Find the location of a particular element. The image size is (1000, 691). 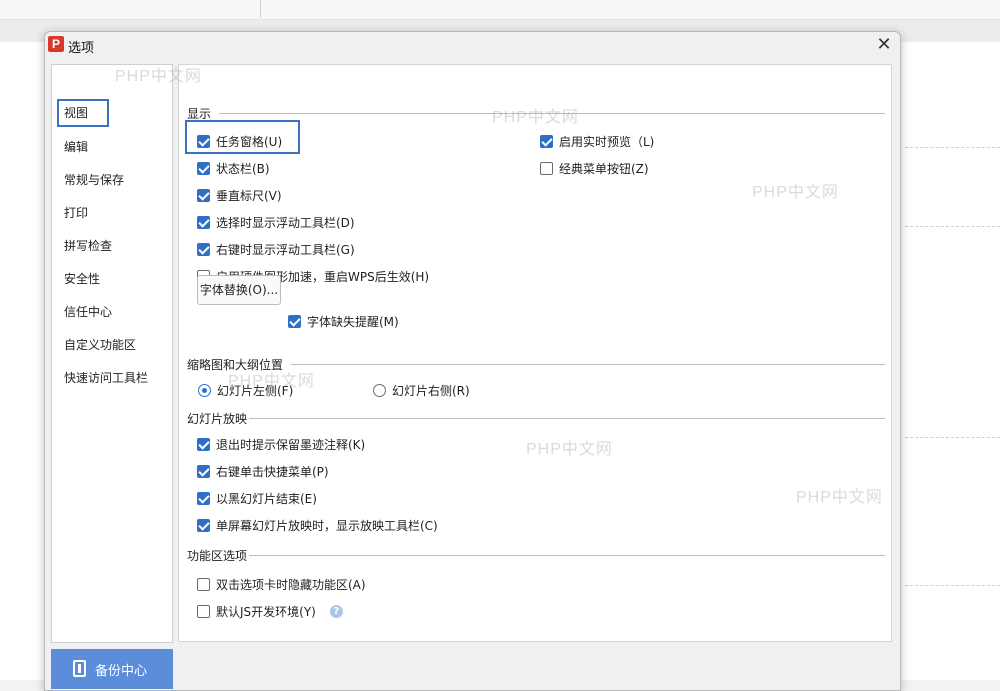

nav-item-edit: 编辑 is located at coordinates (72, 147).